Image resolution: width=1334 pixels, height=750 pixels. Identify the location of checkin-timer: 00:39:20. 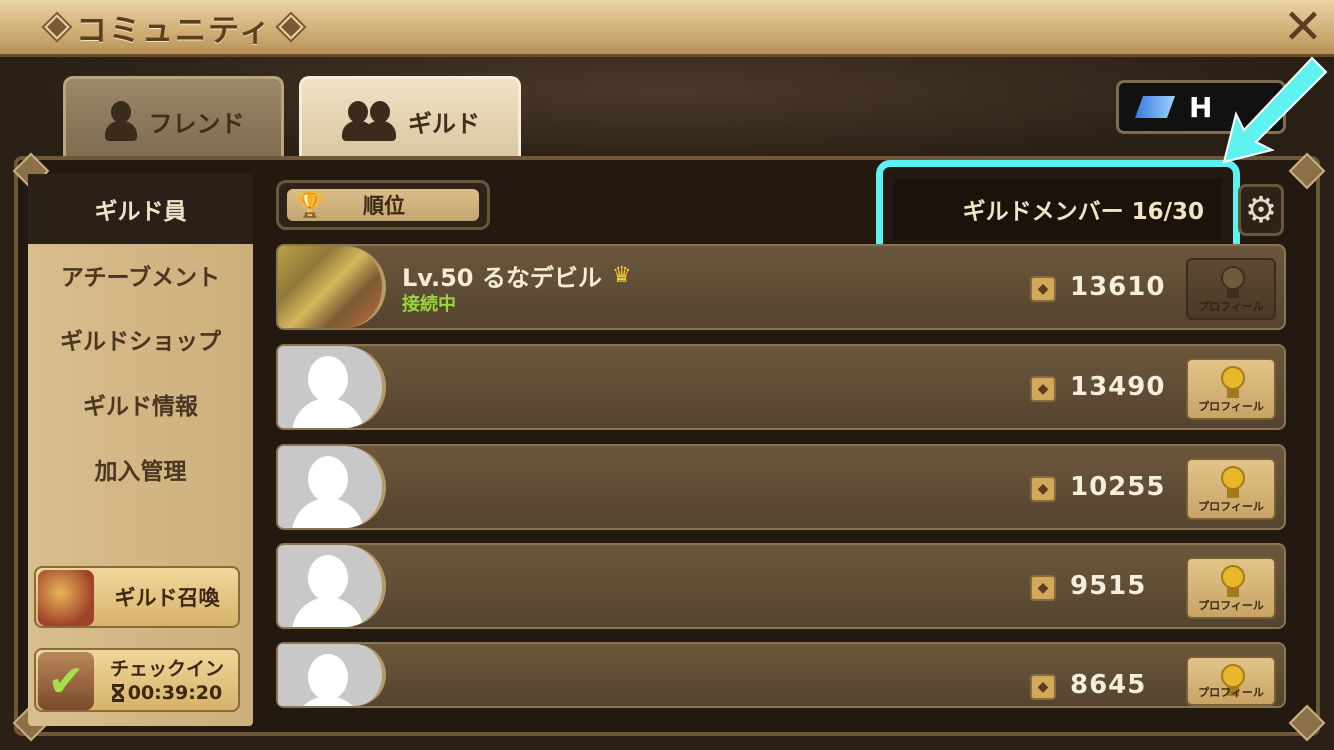
(167, 693).